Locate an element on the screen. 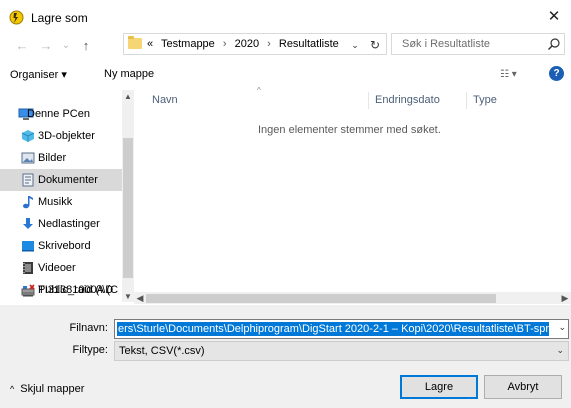  scroll-left-icon: ◀ is located at coordinates (140, 298).